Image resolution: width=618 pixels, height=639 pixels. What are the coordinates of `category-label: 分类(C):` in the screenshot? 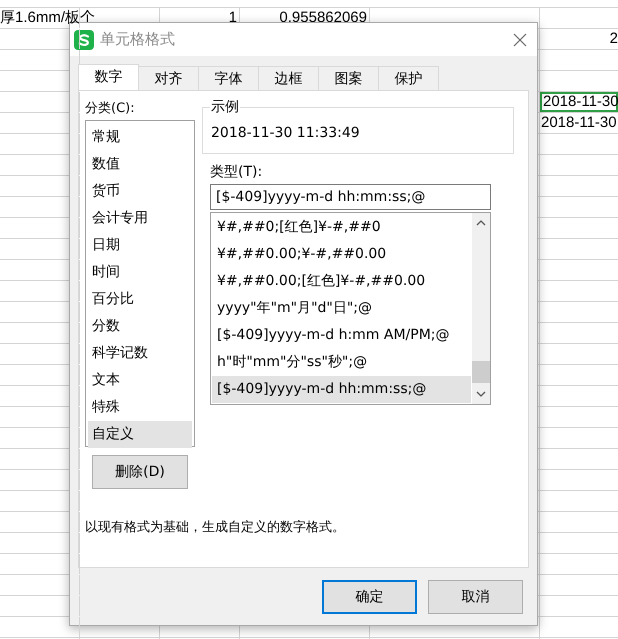 It's located at (110, 108).